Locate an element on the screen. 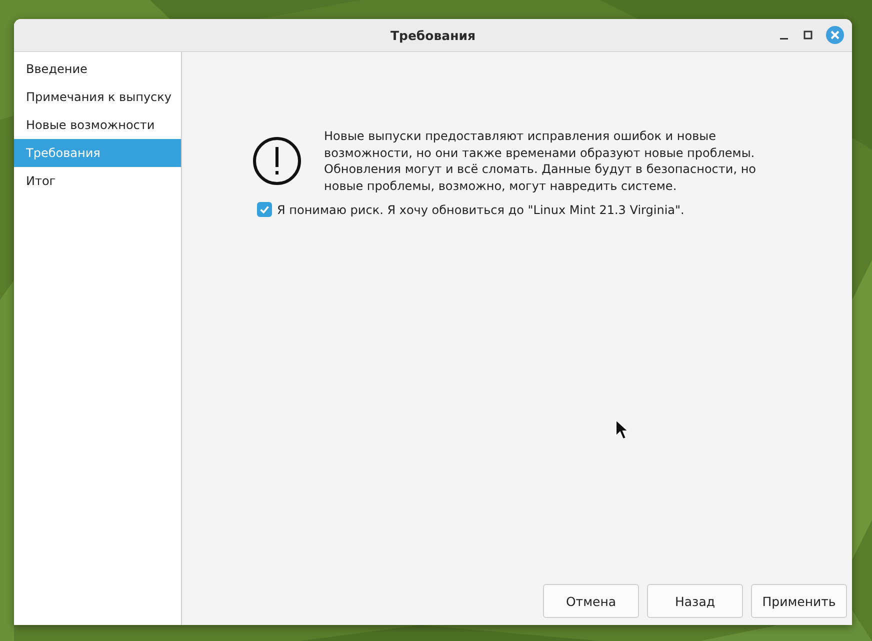 The width and height of the screenshot is (872, 641). sidebar-item: Примечания к выпуску is located at coordinates (97, 97).